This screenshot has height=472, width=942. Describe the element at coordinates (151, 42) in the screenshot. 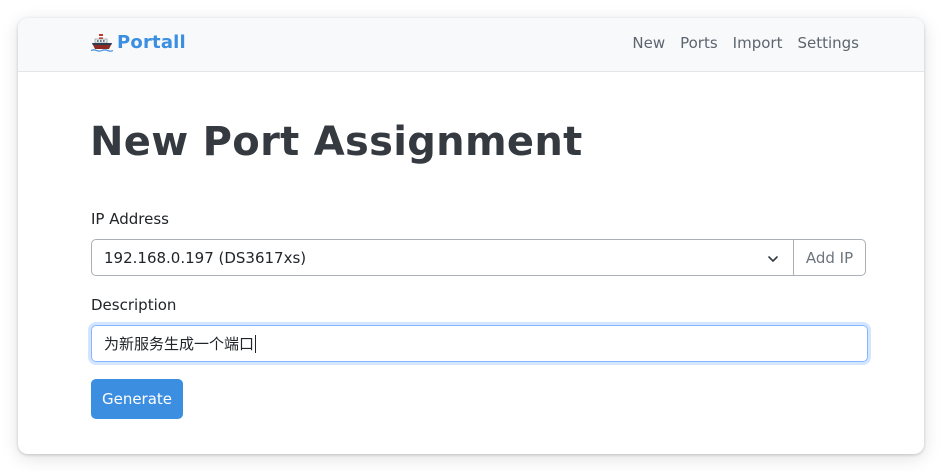

I see `brand-name: Portall` at that location.